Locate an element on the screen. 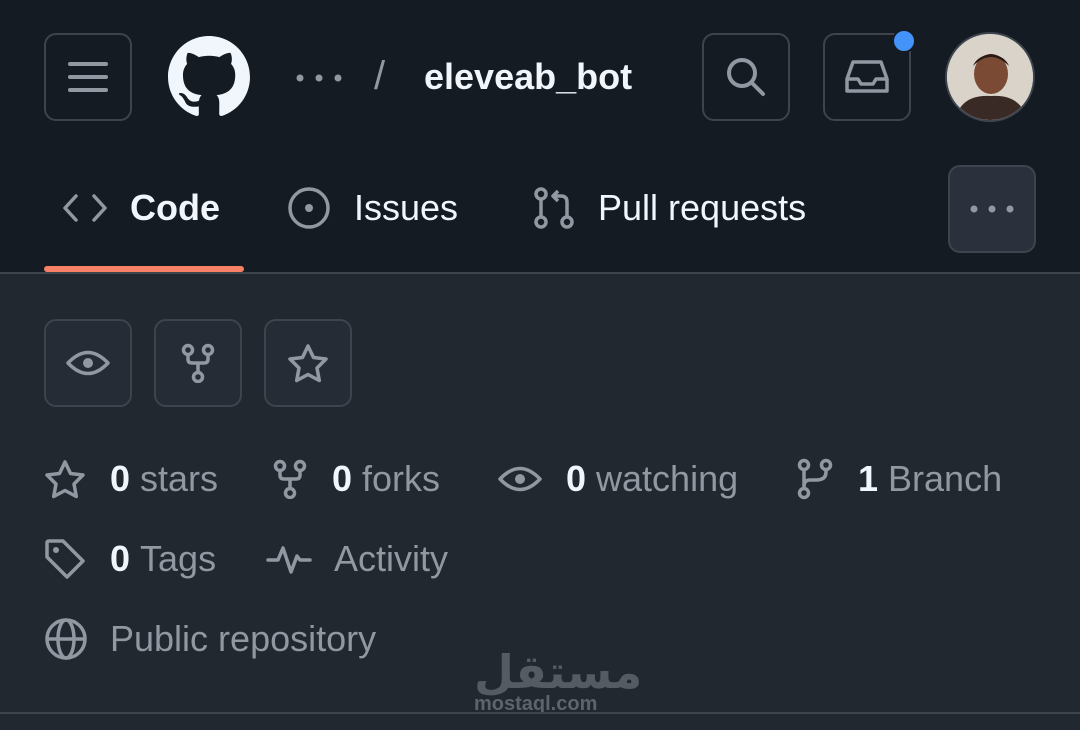 This screenshot has width=1080, height=730. inbox-icon is located at coordinates (867, 76).